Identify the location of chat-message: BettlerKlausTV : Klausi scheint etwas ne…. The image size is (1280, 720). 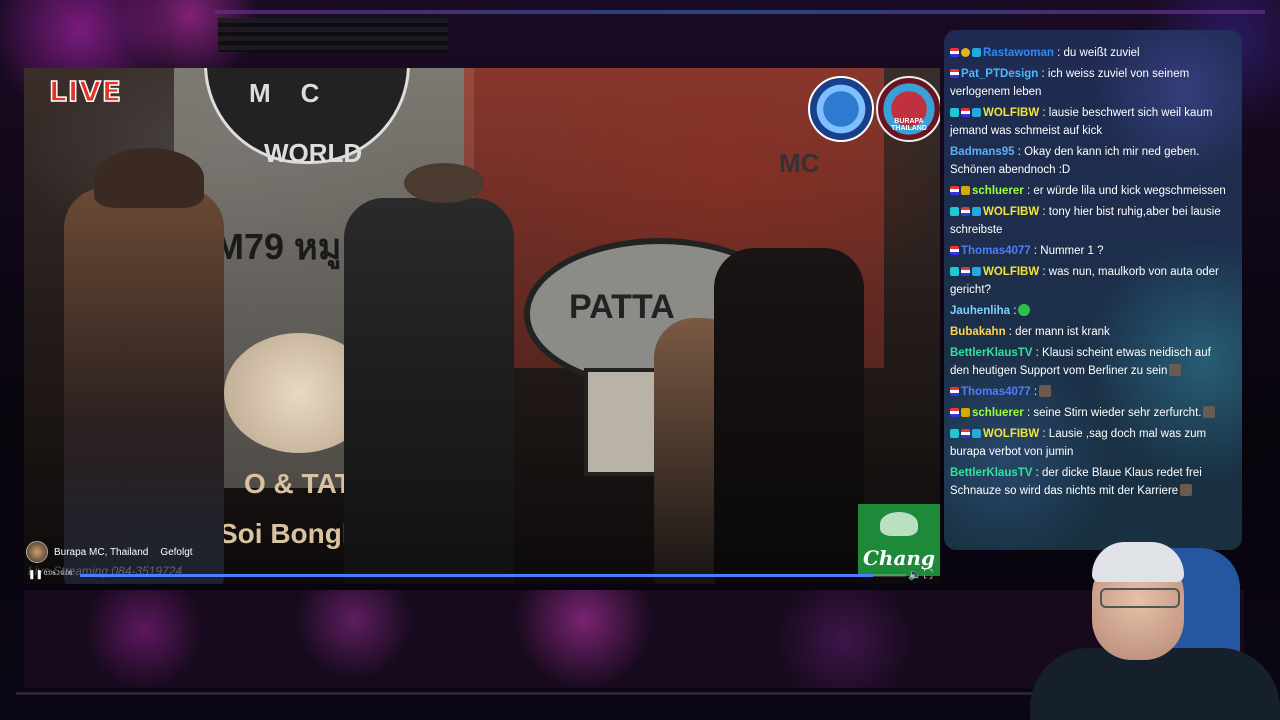
(1096, 362).